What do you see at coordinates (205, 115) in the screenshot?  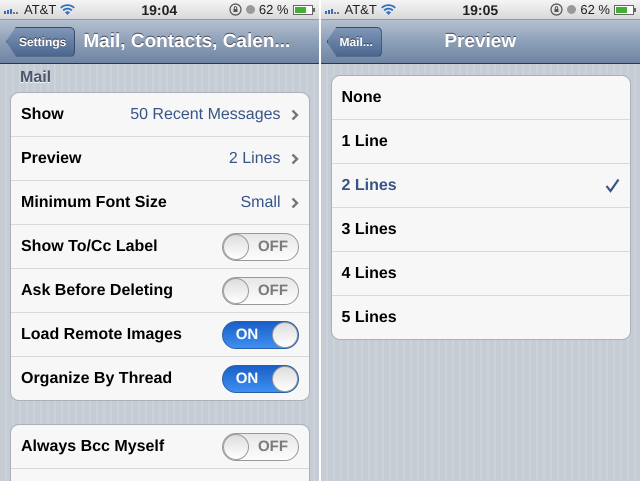 I see `row-value: 50 Recent Messages` at bounding box center [205, 115].